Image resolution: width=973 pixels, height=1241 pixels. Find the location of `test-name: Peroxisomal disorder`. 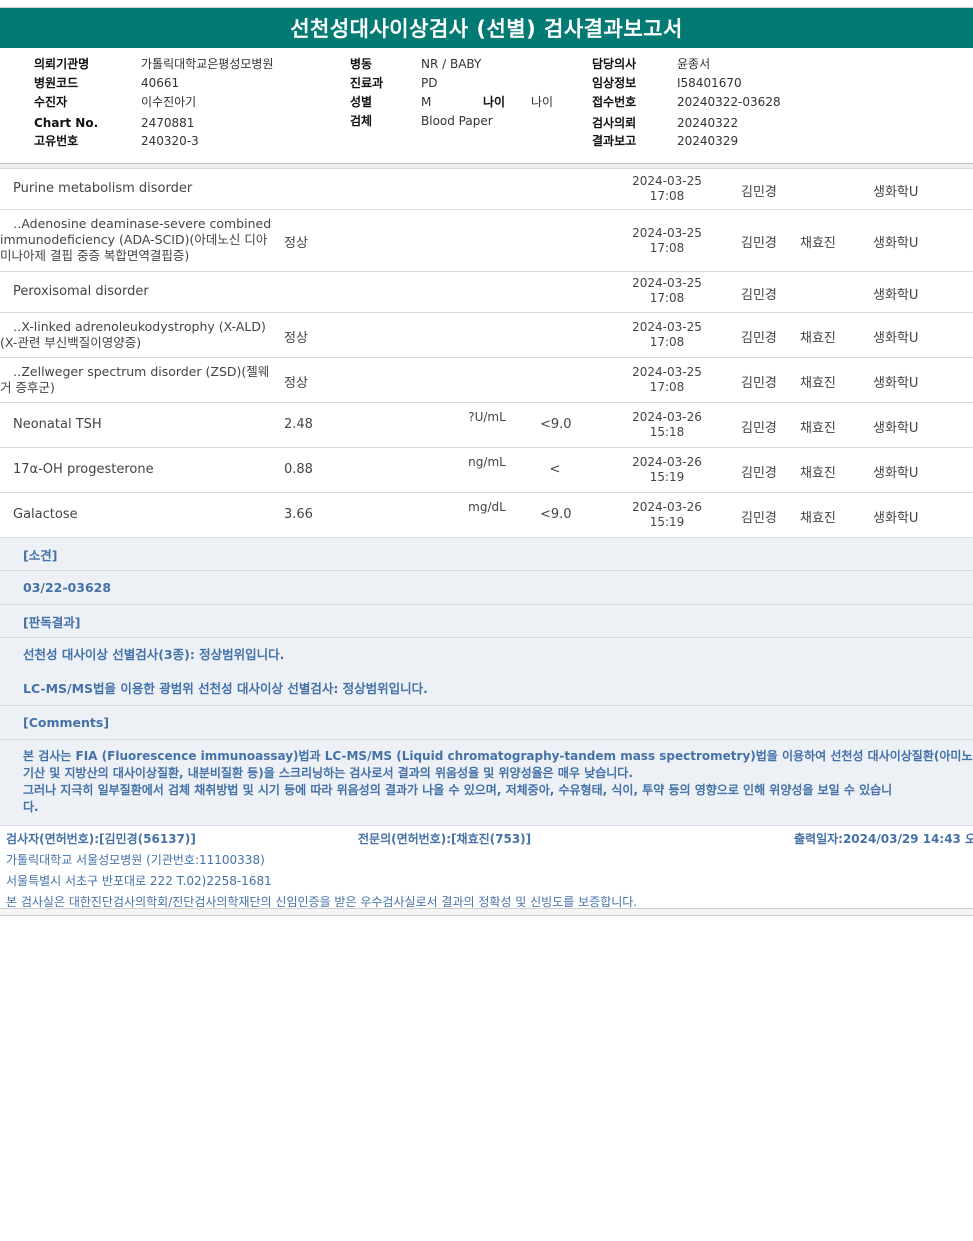

test-name: Peroxisomal disorder is located at coordinates (81, 291).